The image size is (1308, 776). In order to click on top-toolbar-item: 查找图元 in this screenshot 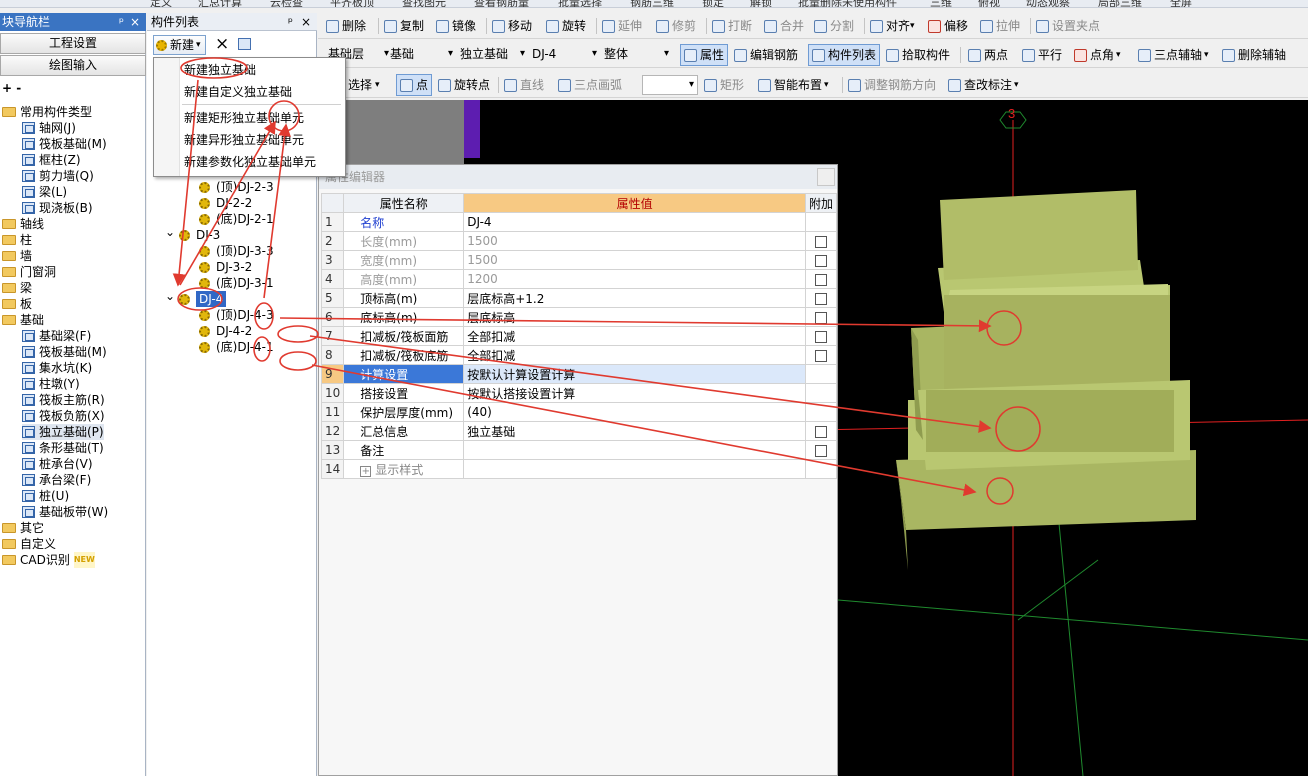, I will do `click(424, 3)`.